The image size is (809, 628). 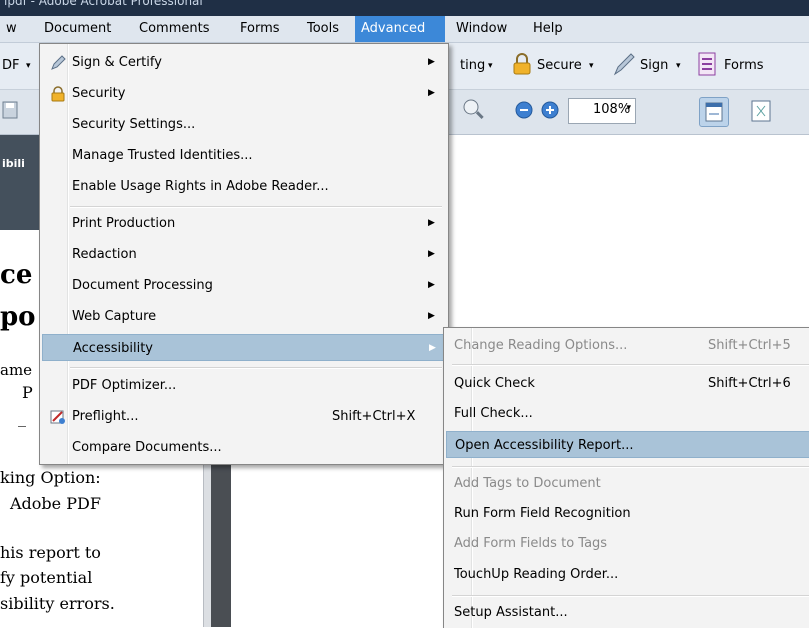 What do you see at coordinates (612, 109) in the screenshot?
I see `zoom-value: 108%` at bounding box center [612, 109].